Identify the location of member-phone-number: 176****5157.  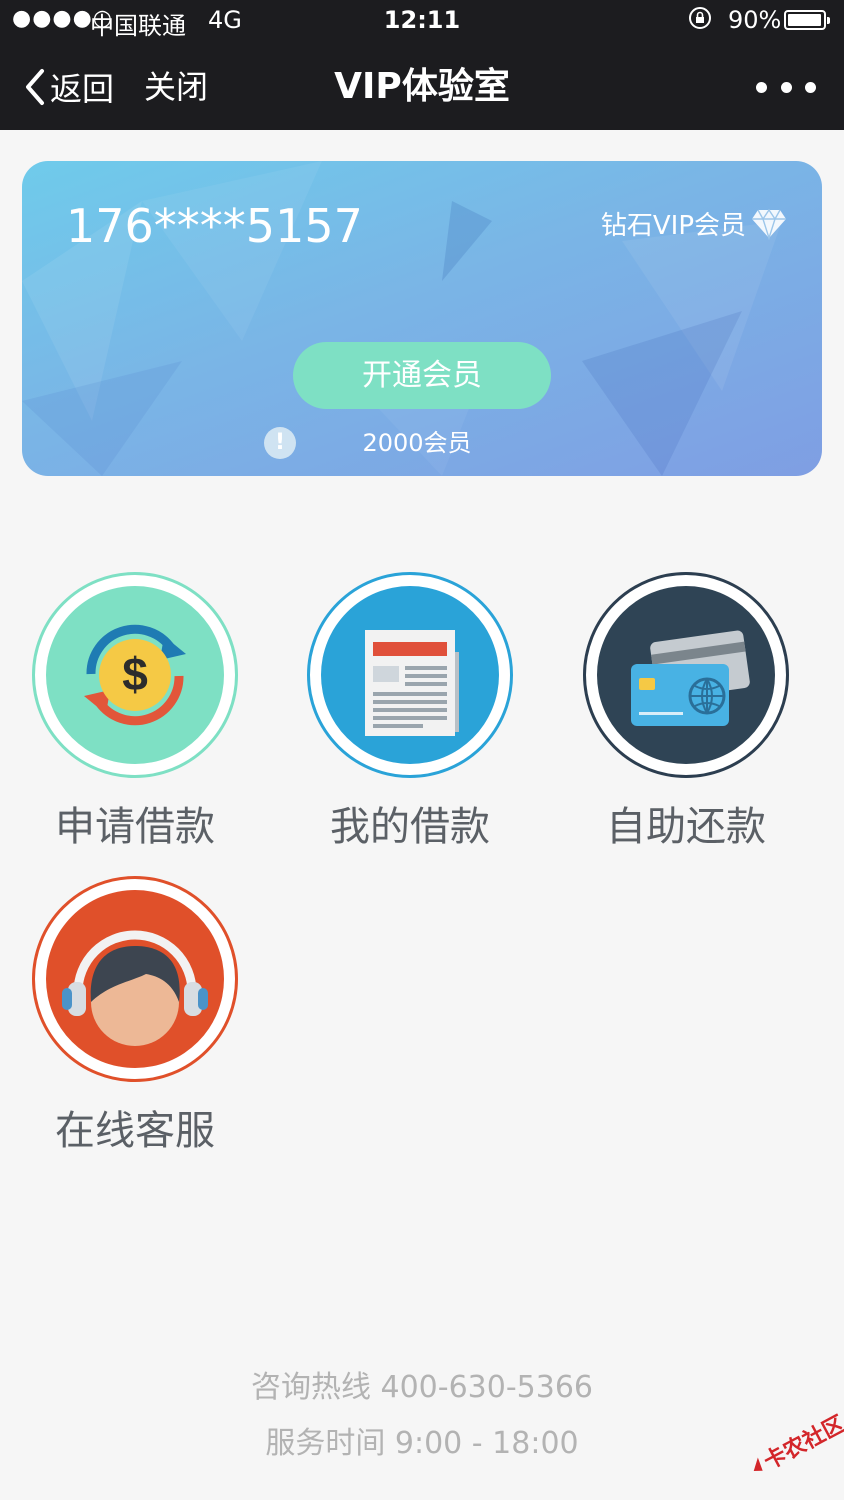
(214, 226).